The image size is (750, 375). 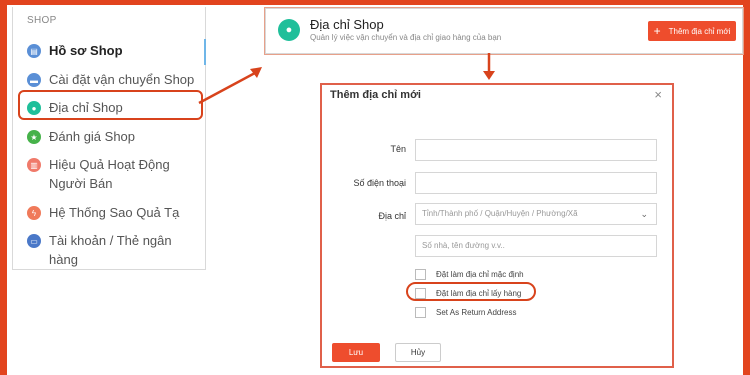 What do you see at coordinates (536, 246) in the screenshot?
I see `street-address-input: Số nhà, tên đường v.v..` at bounding box center [536, 246].